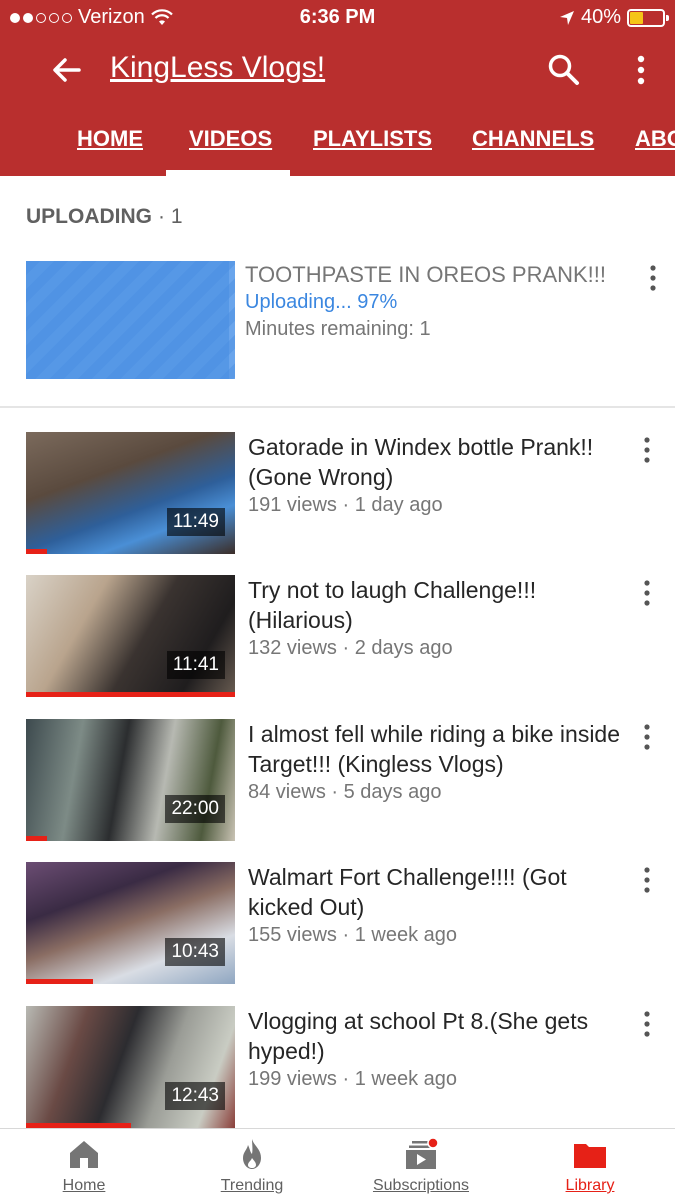 This screenshot has height=1200, width=675. What do you see at coordinates (84, 1154) in the screenshot?
I see `home-icon` at bounding box center [84, 1154].